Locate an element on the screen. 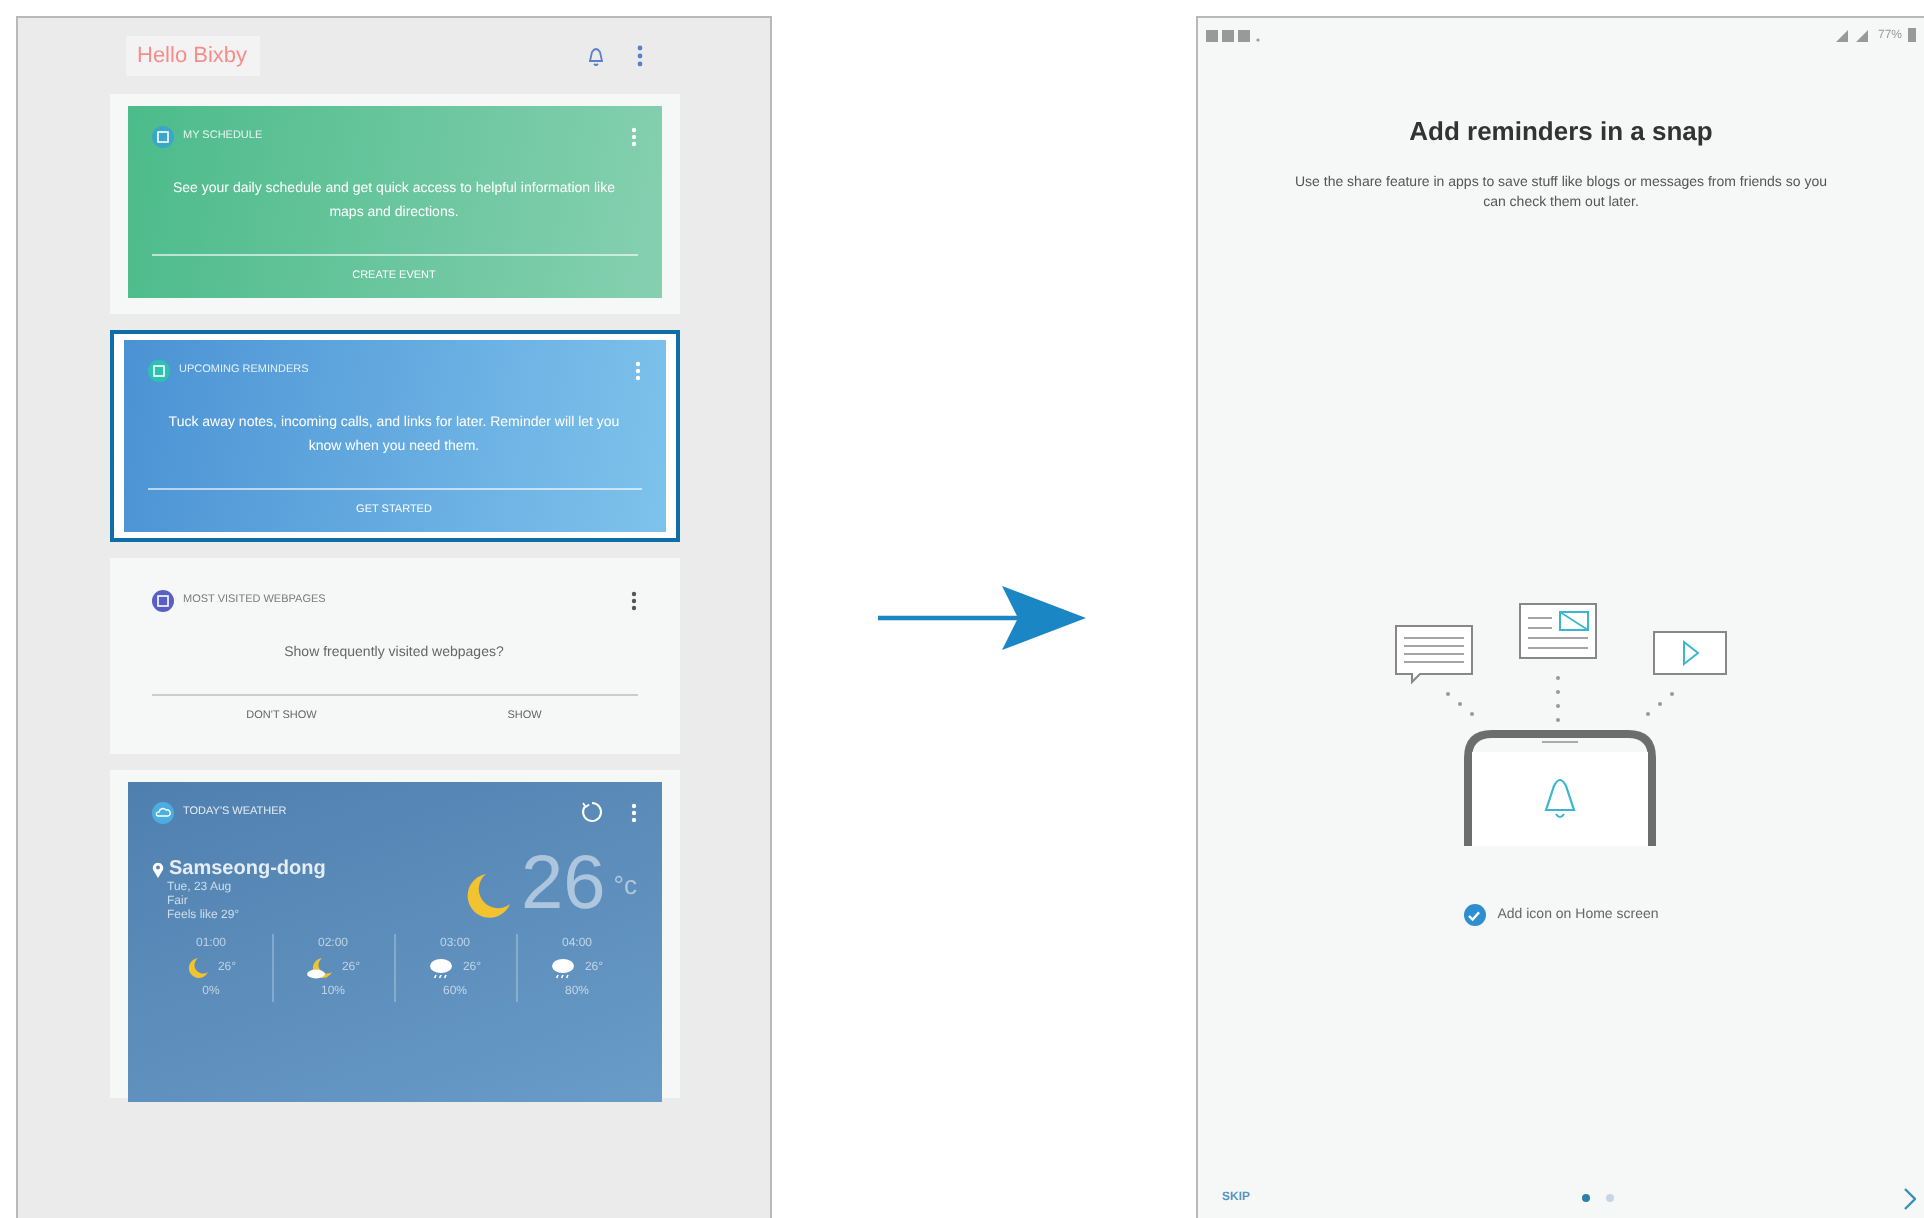 This screenshot has height=1218, width=1924. next-chevron-icon is located at coordinates (1909, 1198).